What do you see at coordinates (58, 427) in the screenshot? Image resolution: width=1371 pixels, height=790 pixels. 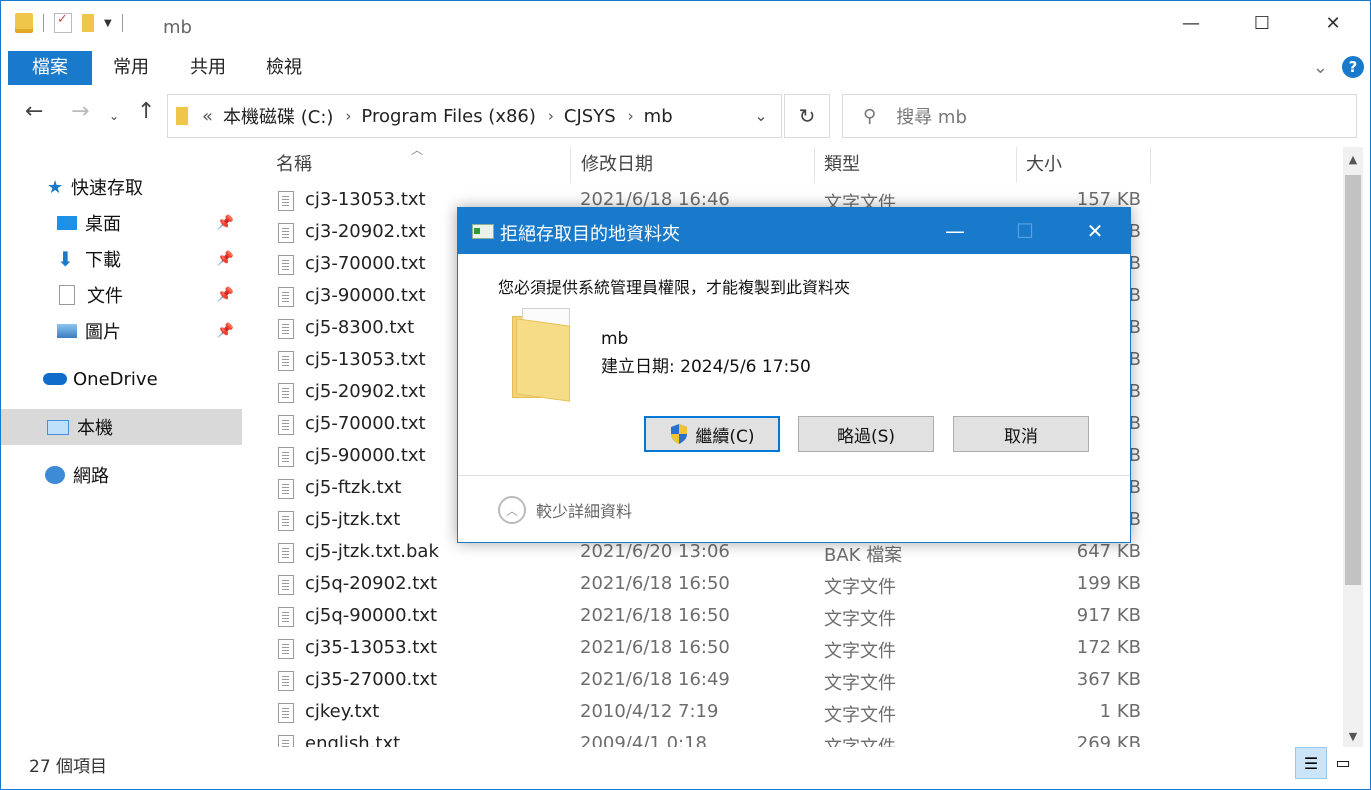 I see `computer-icon` at bounding box center [58, 427].